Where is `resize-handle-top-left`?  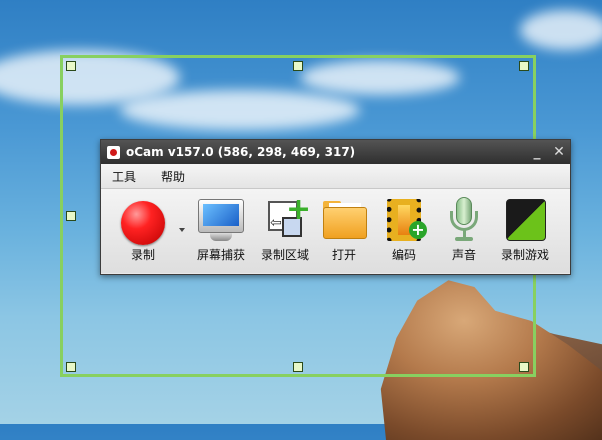 resize-handle-top-left is located at coordinates (71, 66).